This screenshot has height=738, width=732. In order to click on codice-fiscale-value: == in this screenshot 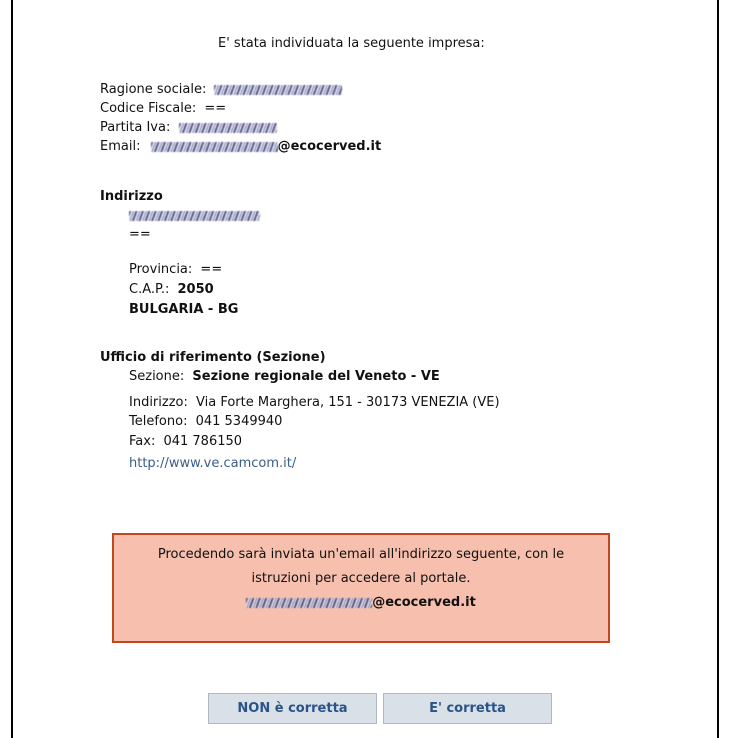, I will do `click(215, 108)`.